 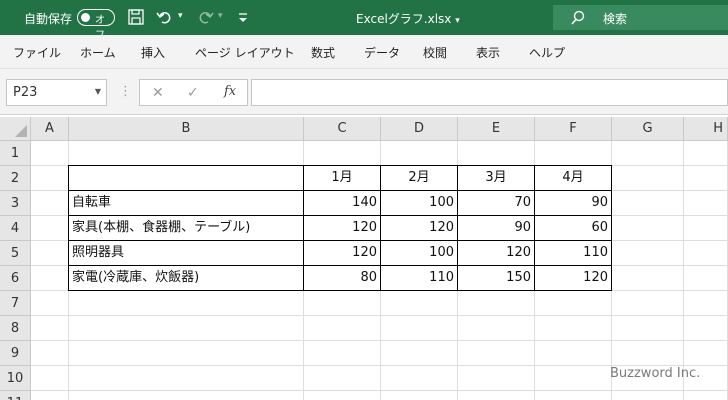 I want to click on tab-file: ファイル, so click(x=37, y=52).